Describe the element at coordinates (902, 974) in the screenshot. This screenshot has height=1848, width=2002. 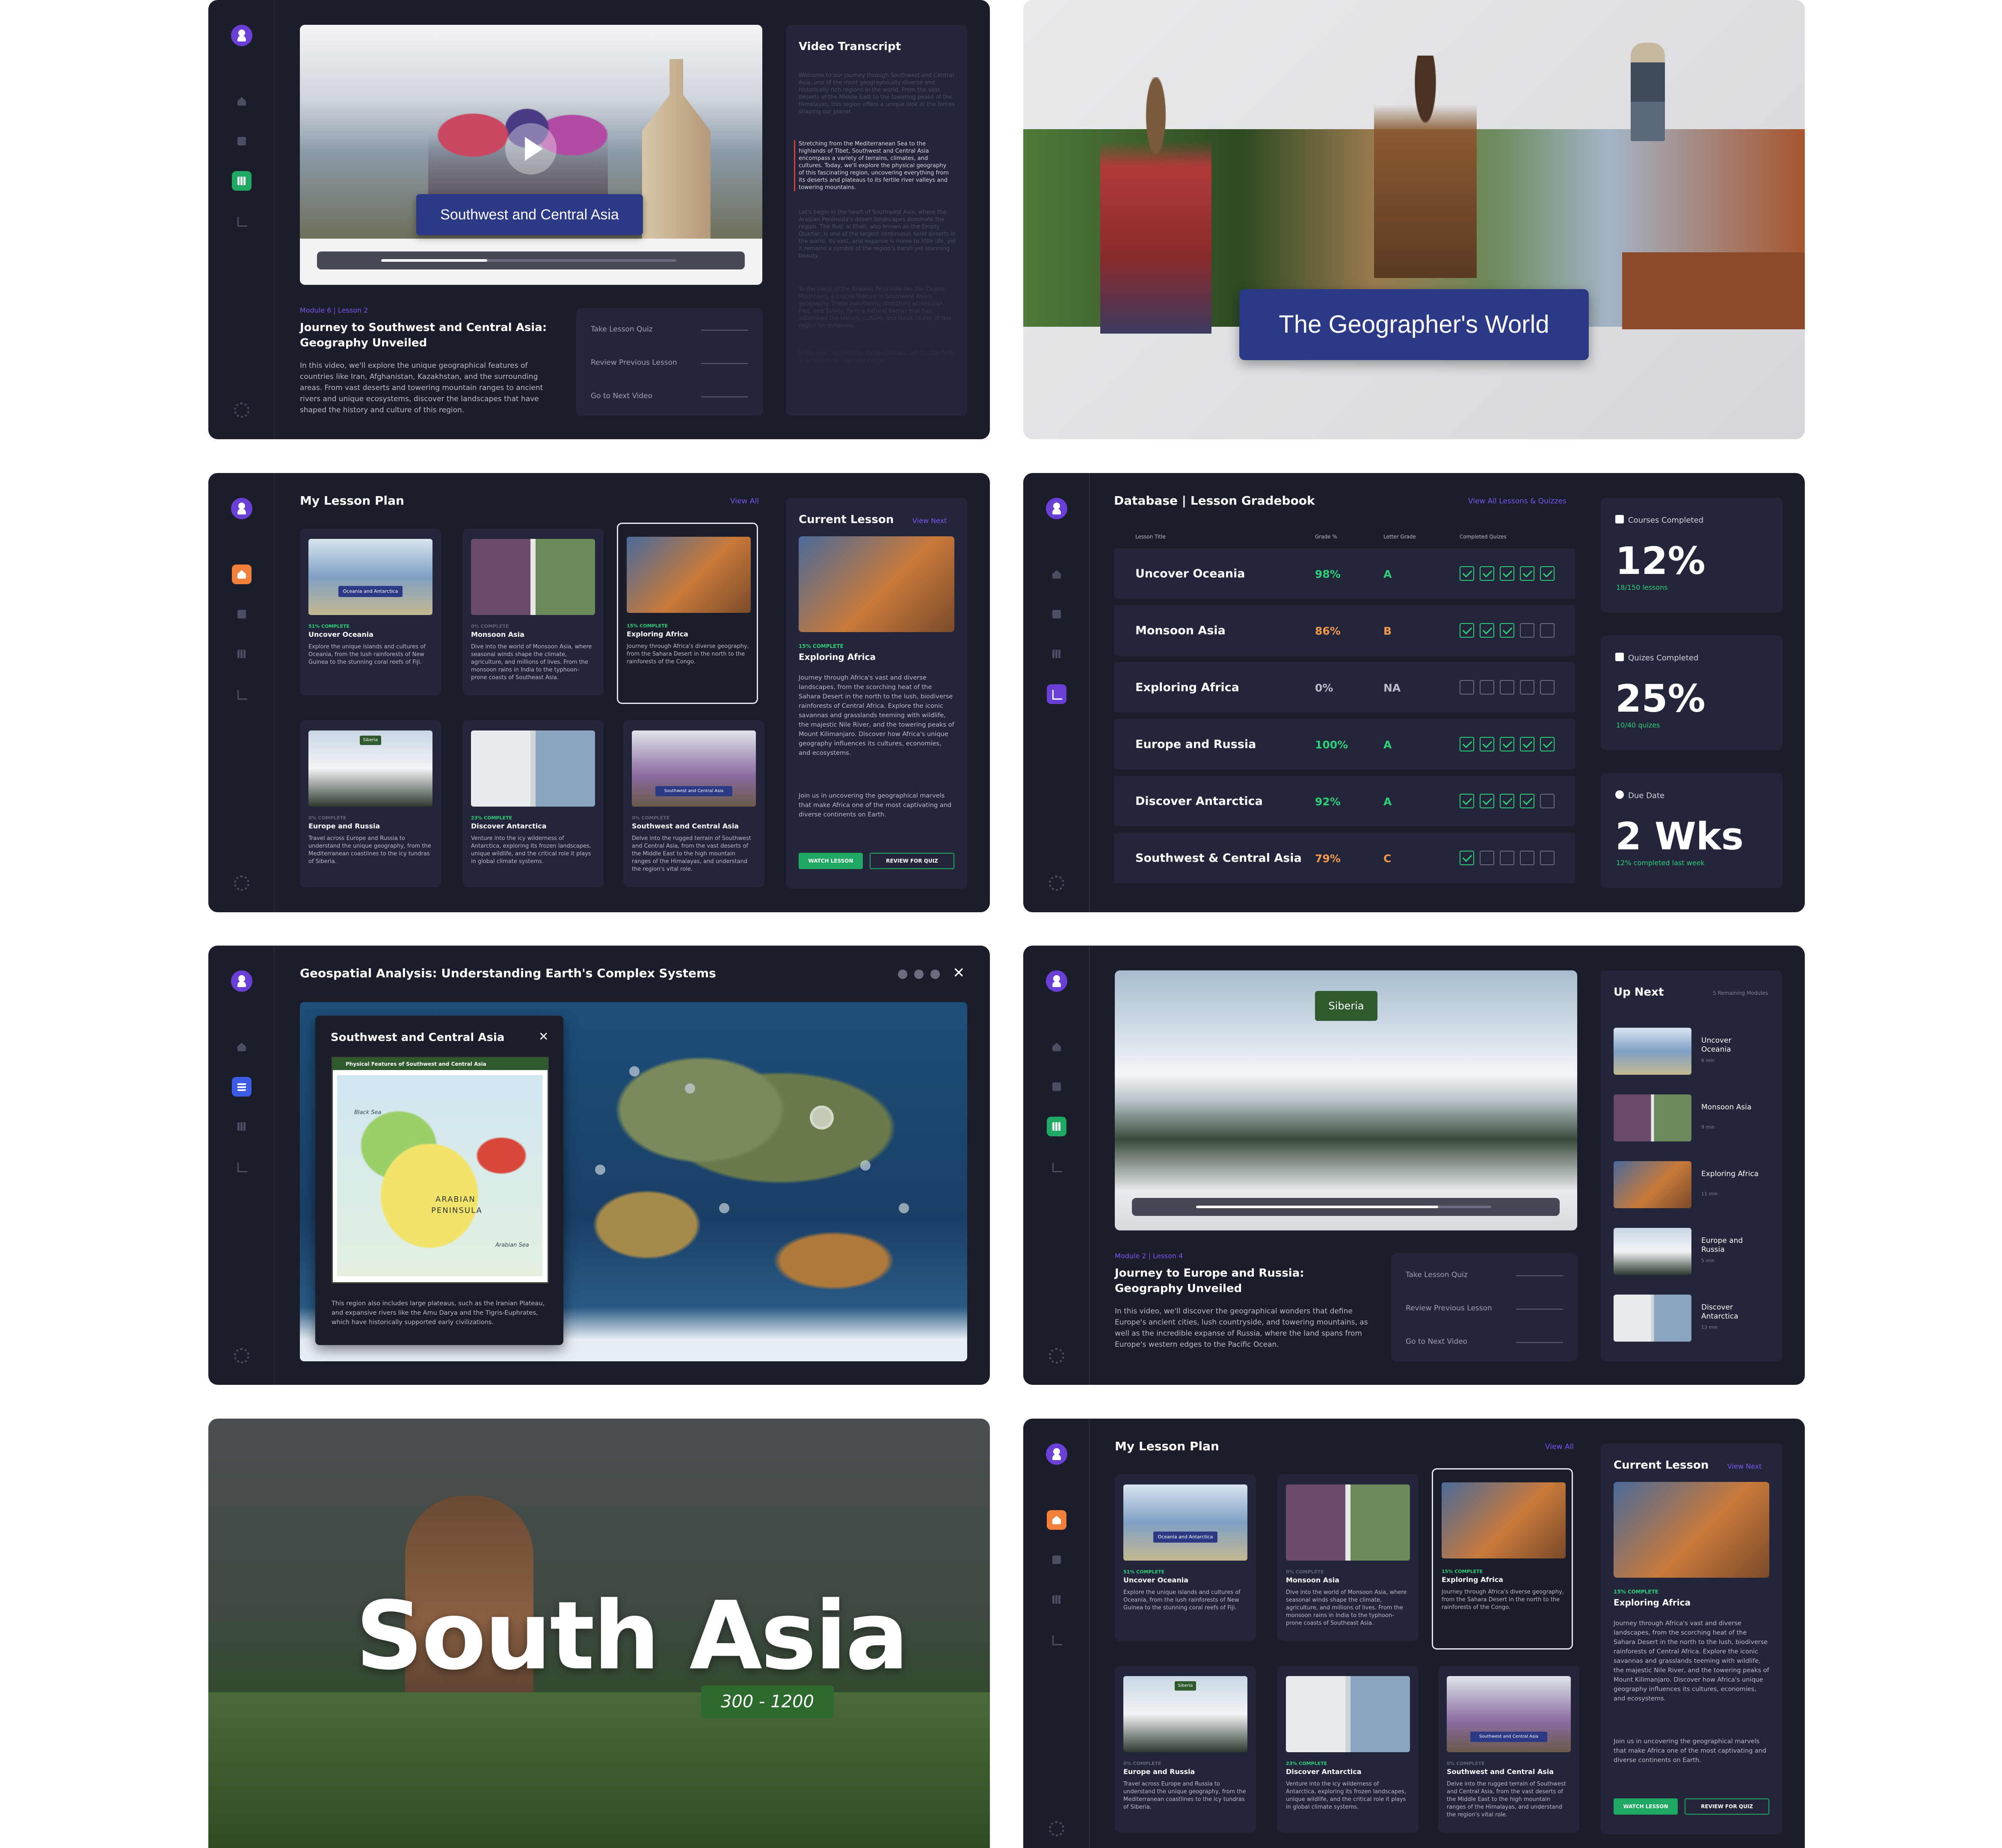
I see `chat-icon` at that location.